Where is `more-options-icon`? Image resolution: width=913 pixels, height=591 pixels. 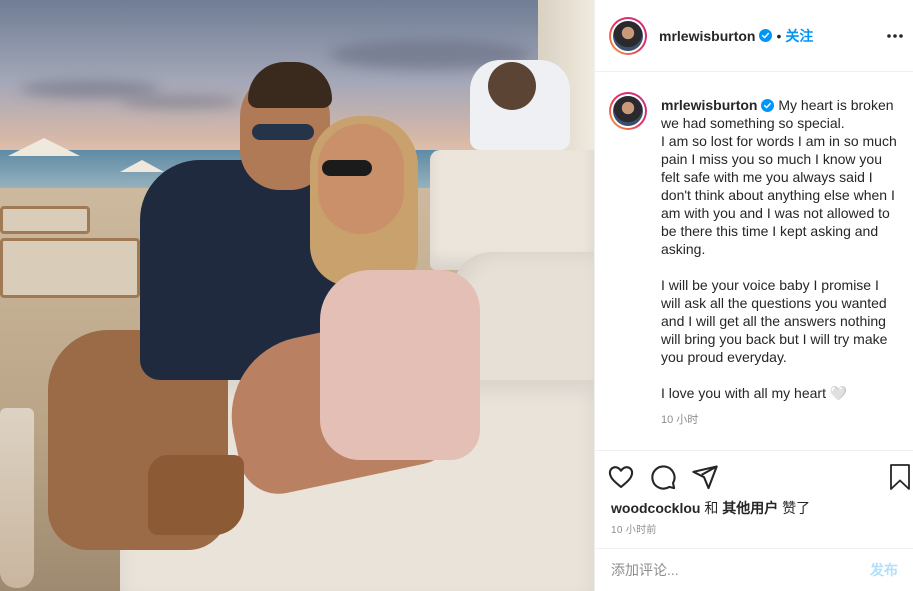
more-options-icon is located at coordinates (895, 36).